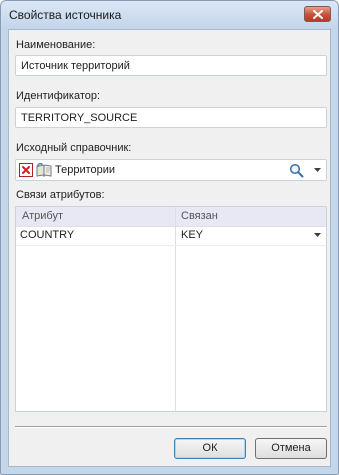 Image resolution: width=339 pixels, height=475 pixels. Describe the element at coordinates (42, 216) in the screenshot. I see `column-header-attribute: Атрибут` at that location.